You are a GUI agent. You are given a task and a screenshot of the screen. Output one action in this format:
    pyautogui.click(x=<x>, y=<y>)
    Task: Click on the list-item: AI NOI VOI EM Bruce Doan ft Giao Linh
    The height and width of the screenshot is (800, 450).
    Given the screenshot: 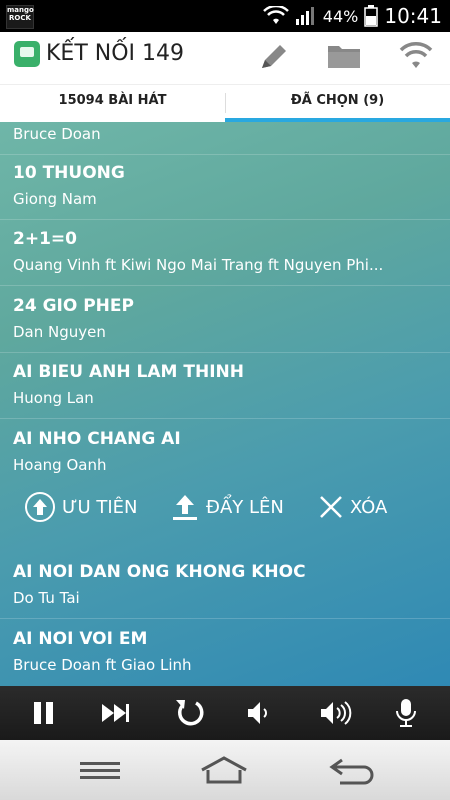 What is the action you would take?
    pyautogui.click(x=225, y=652)
    